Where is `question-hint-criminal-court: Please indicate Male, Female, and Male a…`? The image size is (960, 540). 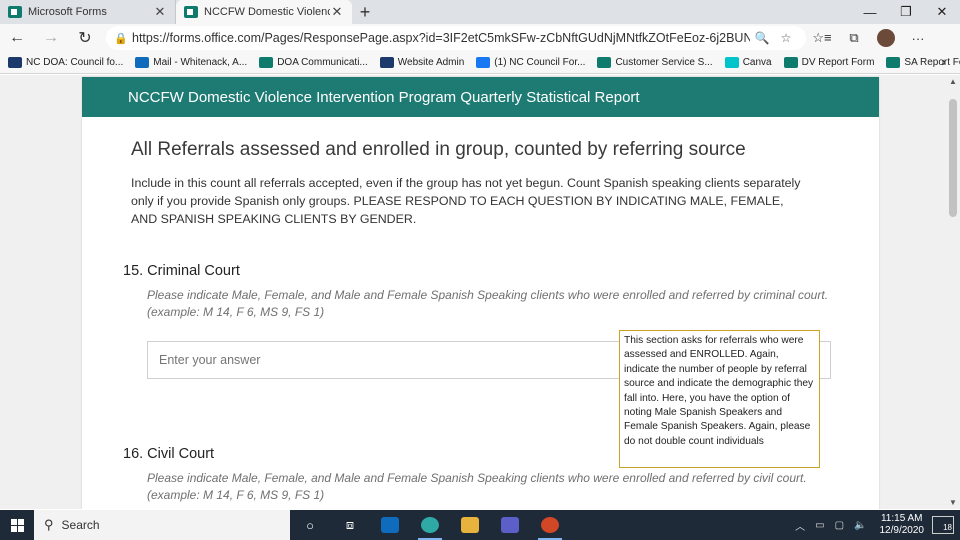 question-hint-criminal-court: Please indicate Male, Female, and Male a… is located at coordinates (488, 303).